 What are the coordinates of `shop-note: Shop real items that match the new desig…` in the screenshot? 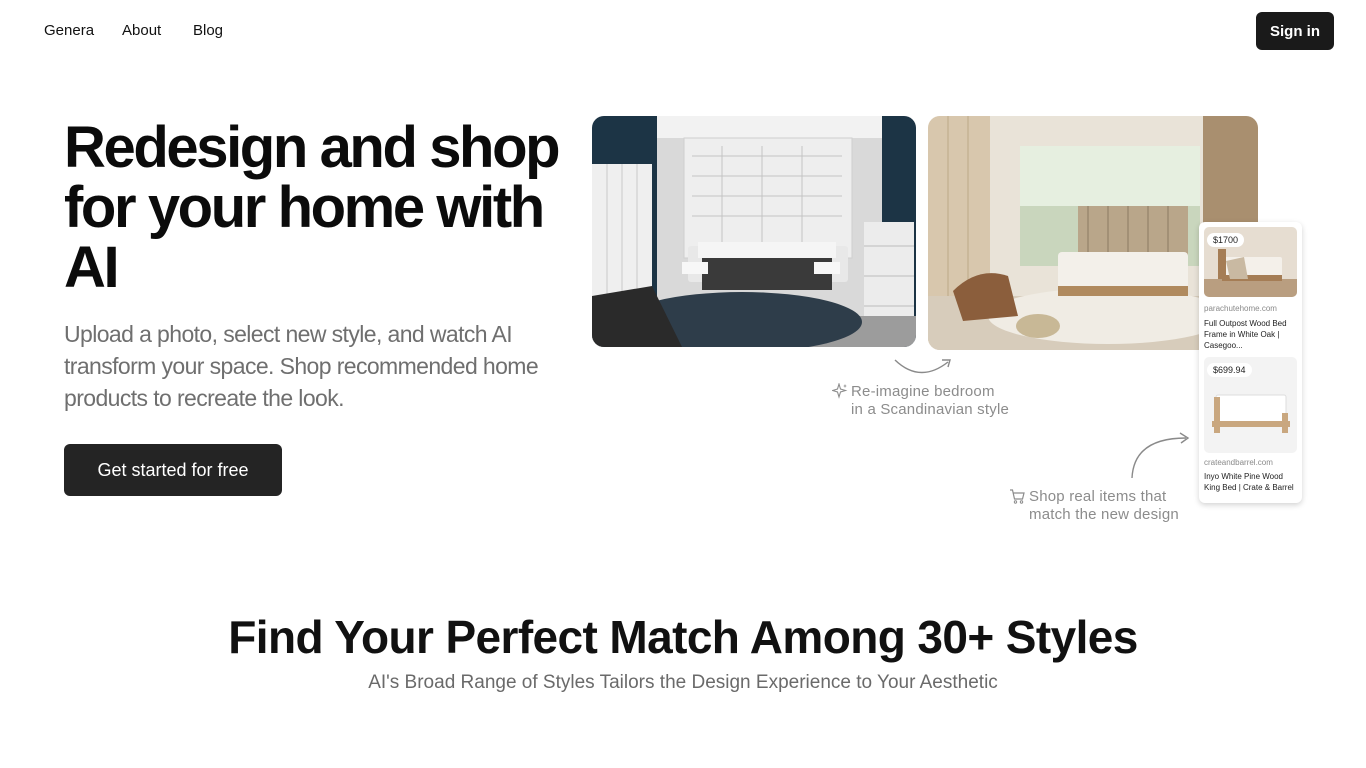 It's located at (1109, 508).